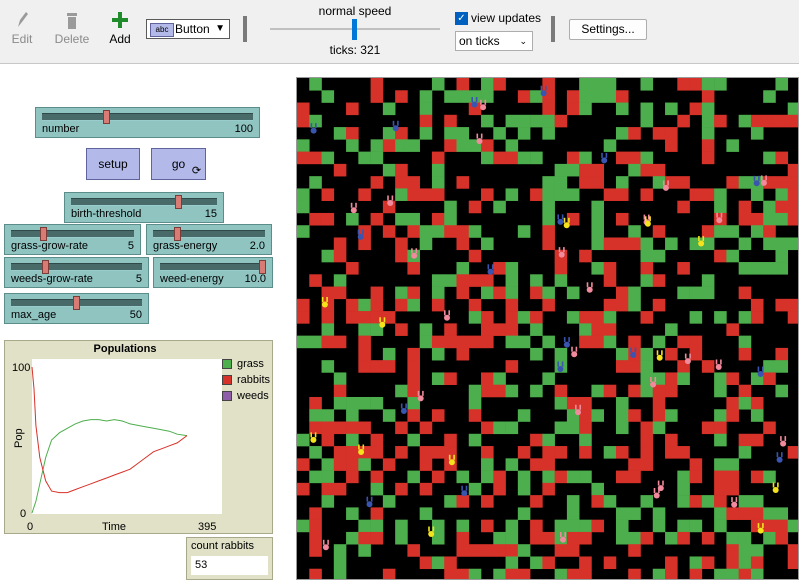 The width and height of the screenshot is (799, 584). What do you see at coordinates (222, 546) in the screenshot?
I see `monitor-label: count rabbits` at bounding box center [222, 546].